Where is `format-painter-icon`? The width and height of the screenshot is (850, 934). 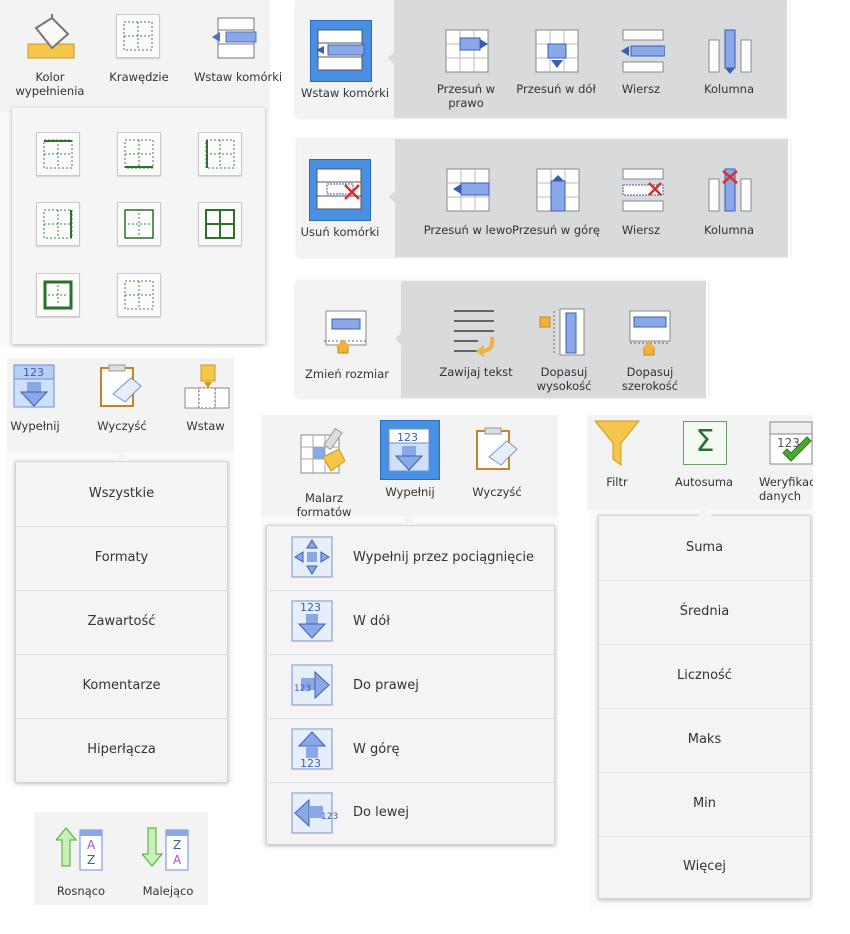 format-painter-icon is located at coordinates (323, 450).